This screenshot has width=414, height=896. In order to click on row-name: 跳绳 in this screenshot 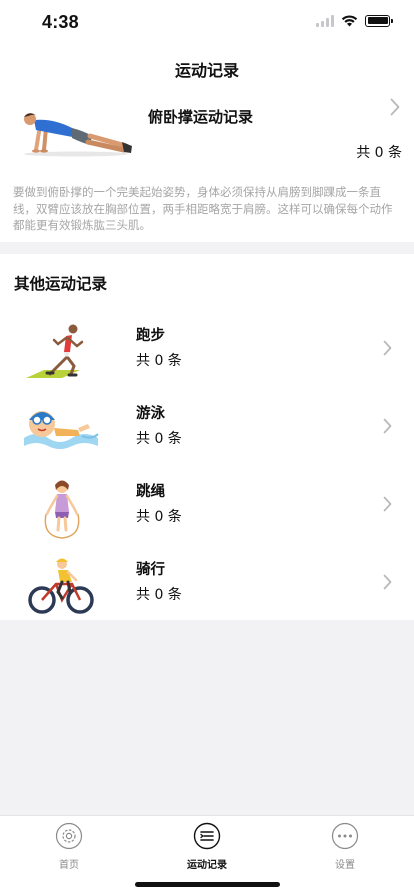, I will do `click(150, 492)`.